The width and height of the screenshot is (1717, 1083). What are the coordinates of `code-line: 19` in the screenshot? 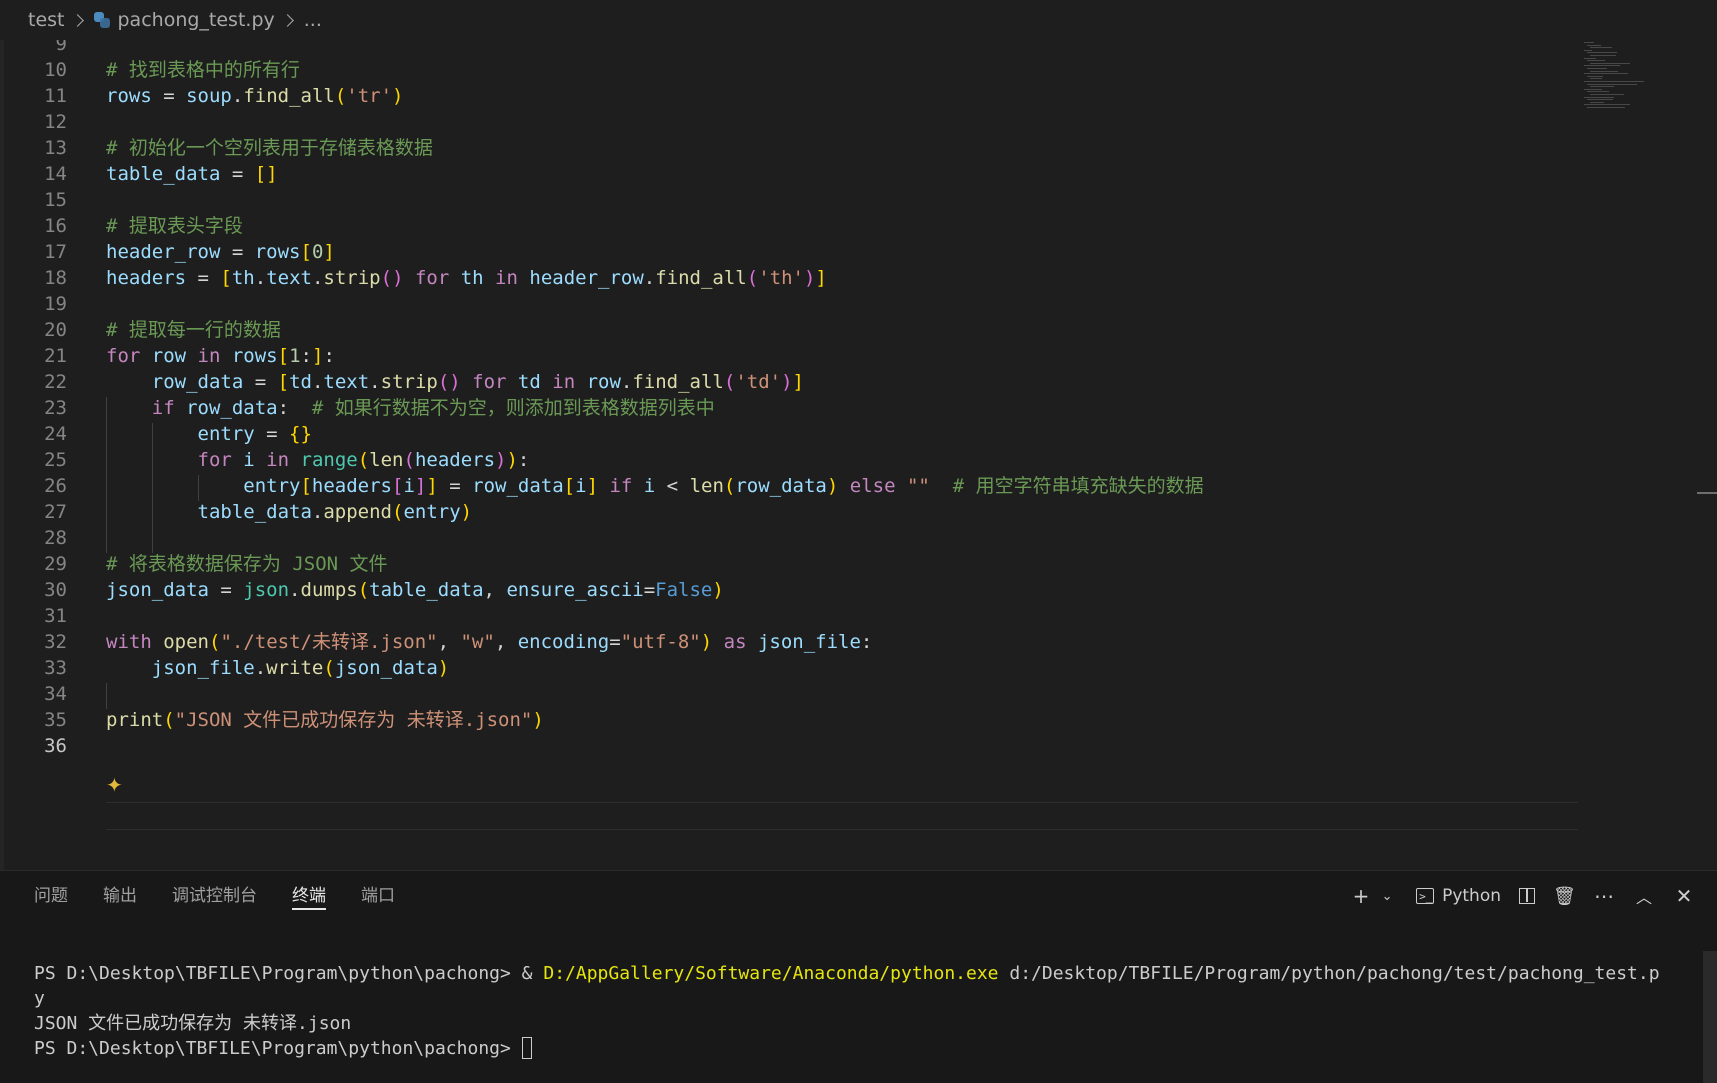 It's located at (790, 304).